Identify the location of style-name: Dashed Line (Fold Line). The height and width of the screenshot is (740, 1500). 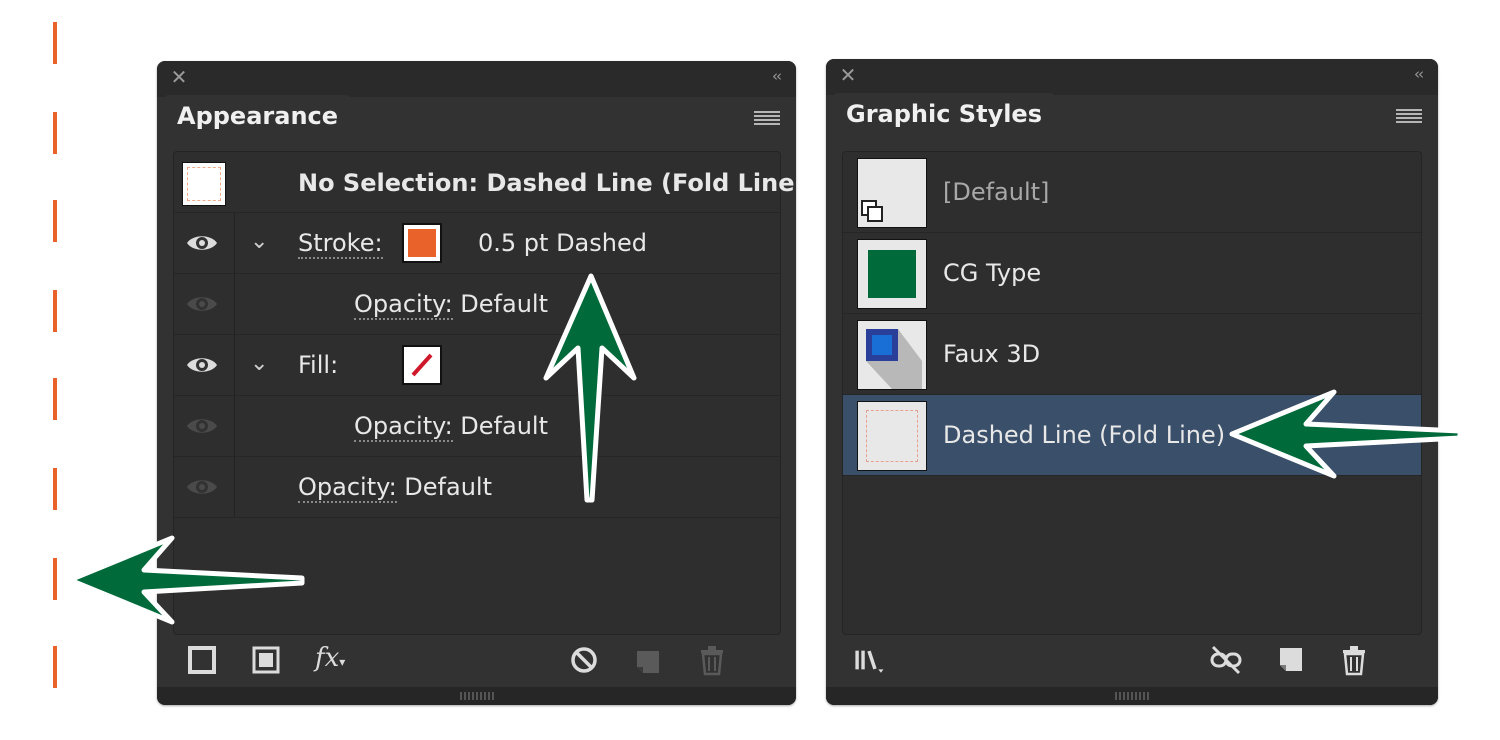
(1084, 435).